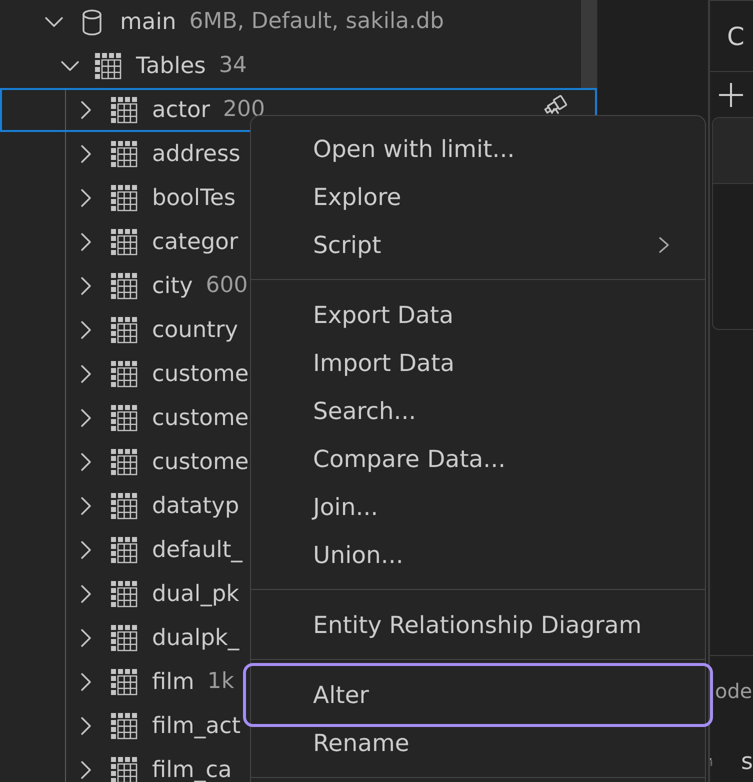  I want to click on panel-title: C, so click(735, 36).